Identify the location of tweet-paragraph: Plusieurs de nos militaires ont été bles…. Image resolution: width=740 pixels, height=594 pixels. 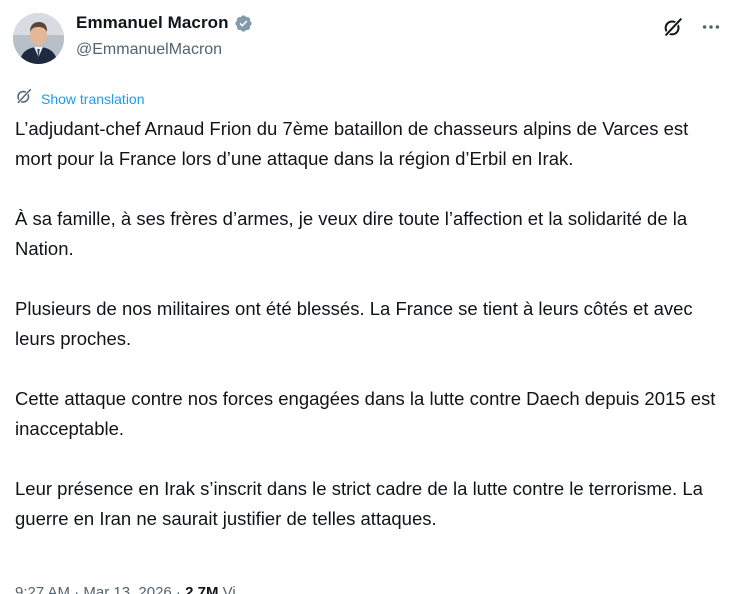
(354, 323).